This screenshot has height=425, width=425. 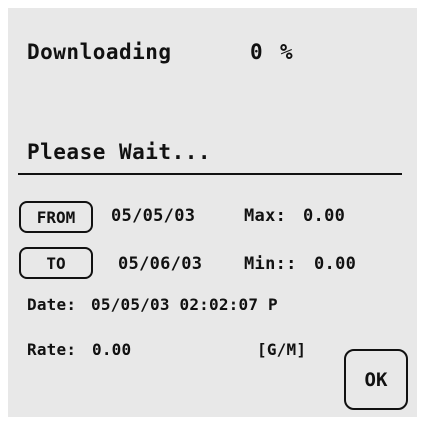 What do you see at coordinates (257, 52) in the screenshot?
I see `progress-value: 0` at bounding box center [257, 52].